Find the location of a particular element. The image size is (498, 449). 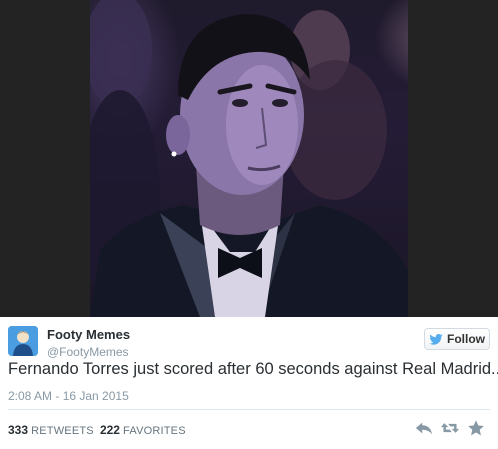

favorites-stat: 222 FAVORITES is located at coordinates (142, 430).